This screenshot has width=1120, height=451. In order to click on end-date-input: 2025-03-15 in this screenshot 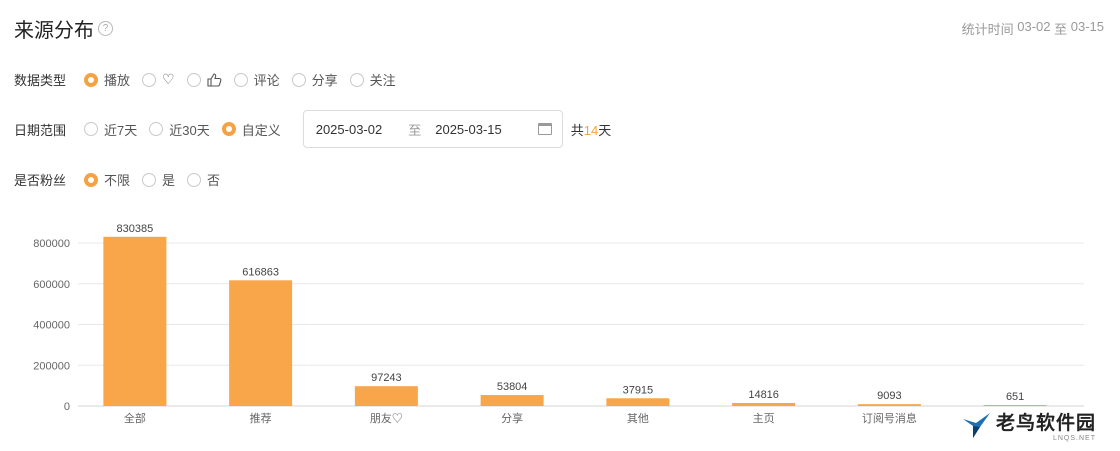, I will do `click(468, 129)`.